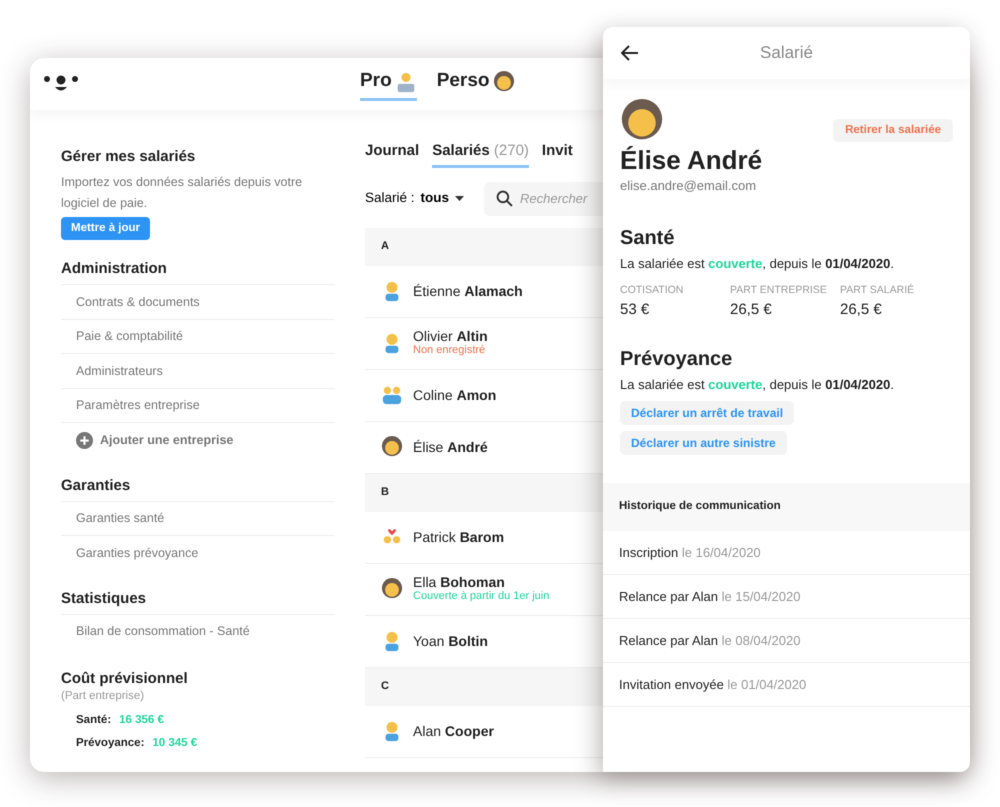 The image size is (1000, 807). Describe the element at coordinates (689, 186) in the screenshot. I see `email-text: elise.andre@email.com` at that location.